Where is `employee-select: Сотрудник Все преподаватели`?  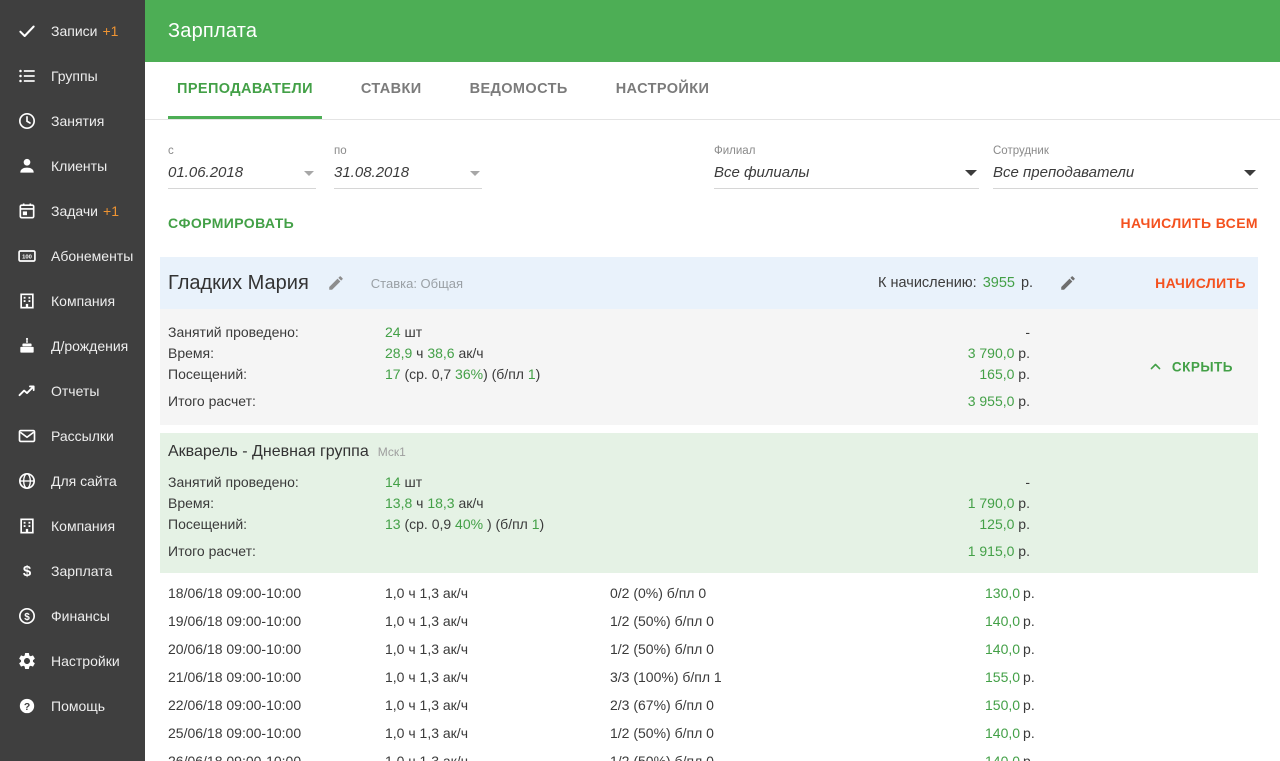 employee-select: Сотрудник Все преподаватели is located at coordinates (1125, 167).